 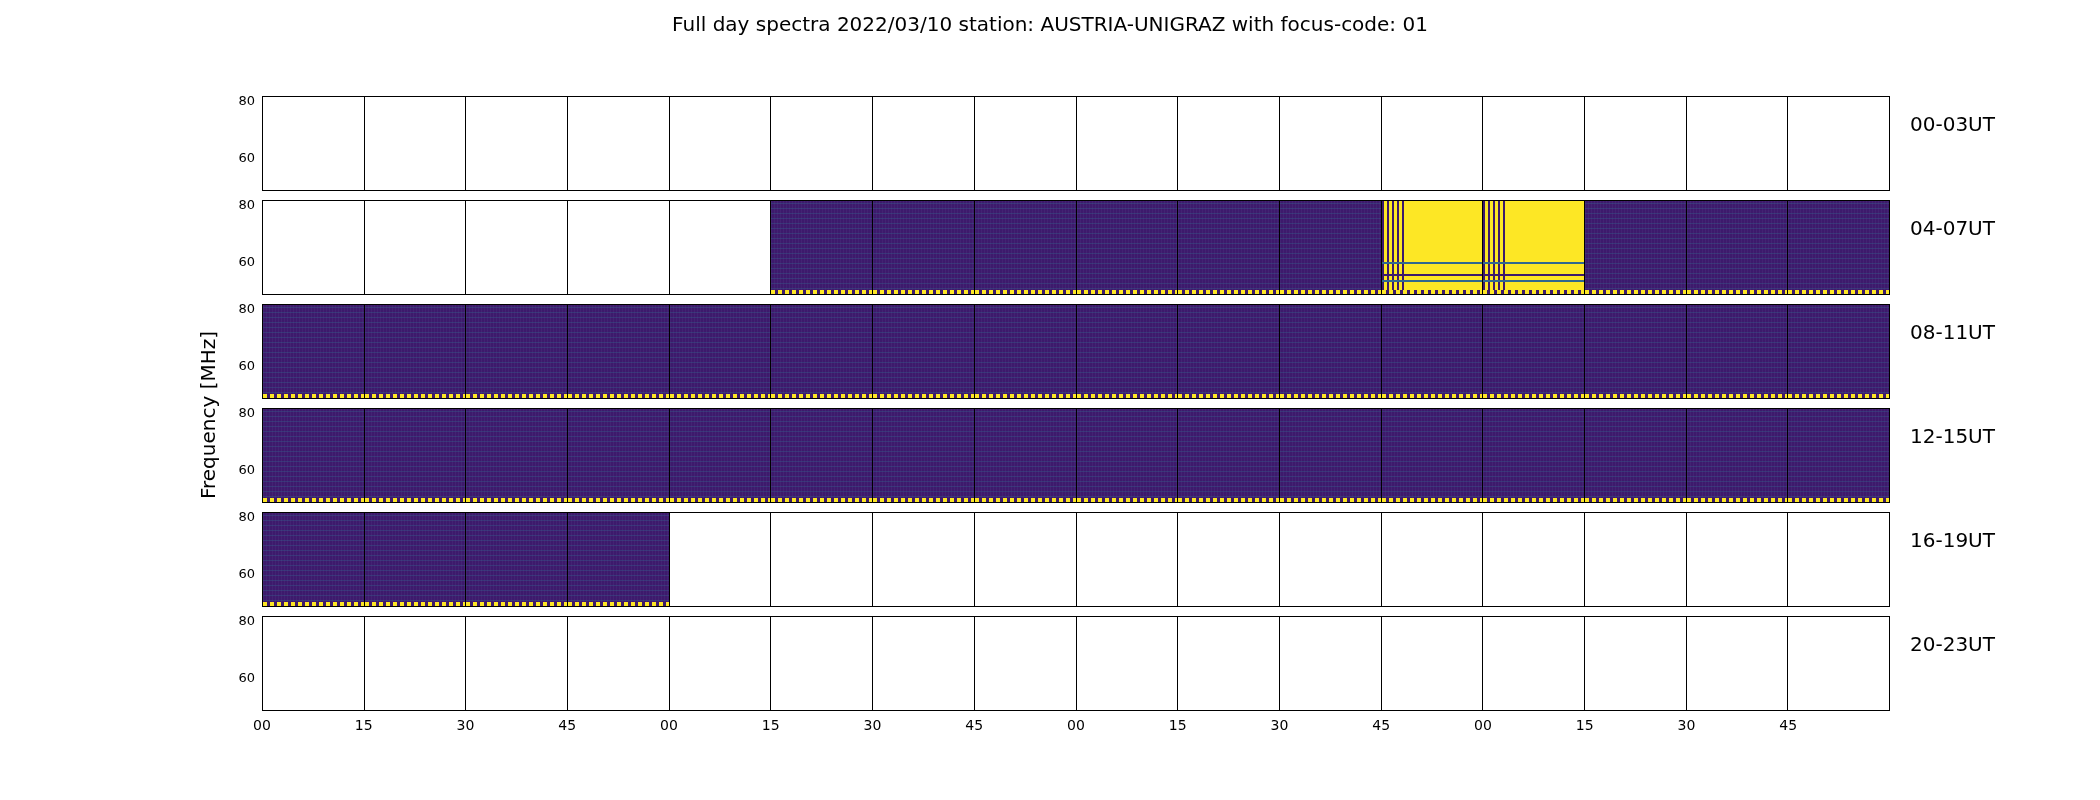 What do you see at coordinates (1952, 644) in the screenshot?
I see `row-time-label: 20-23UT` at bounding box center [1952, 644].